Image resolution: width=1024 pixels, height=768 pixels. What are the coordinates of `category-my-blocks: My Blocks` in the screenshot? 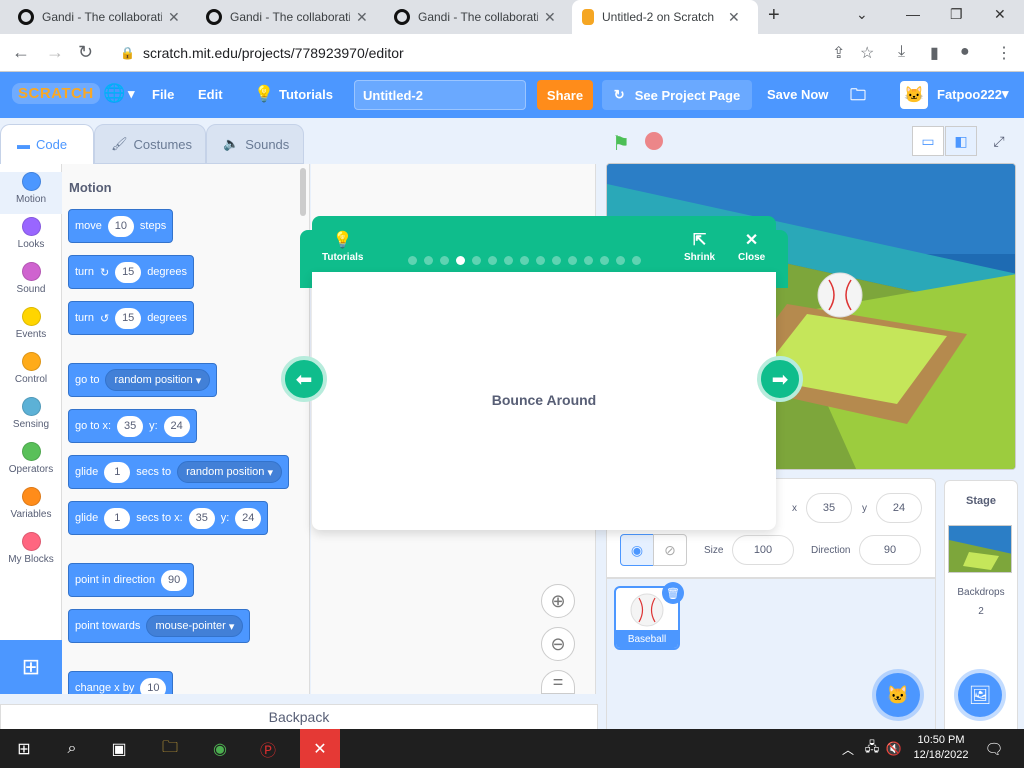 It's located at (31, 548).